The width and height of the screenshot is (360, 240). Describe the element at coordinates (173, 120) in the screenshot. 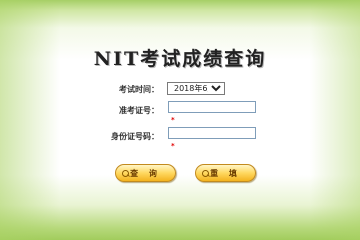

I see `required-mark-ticket: *` at that location.